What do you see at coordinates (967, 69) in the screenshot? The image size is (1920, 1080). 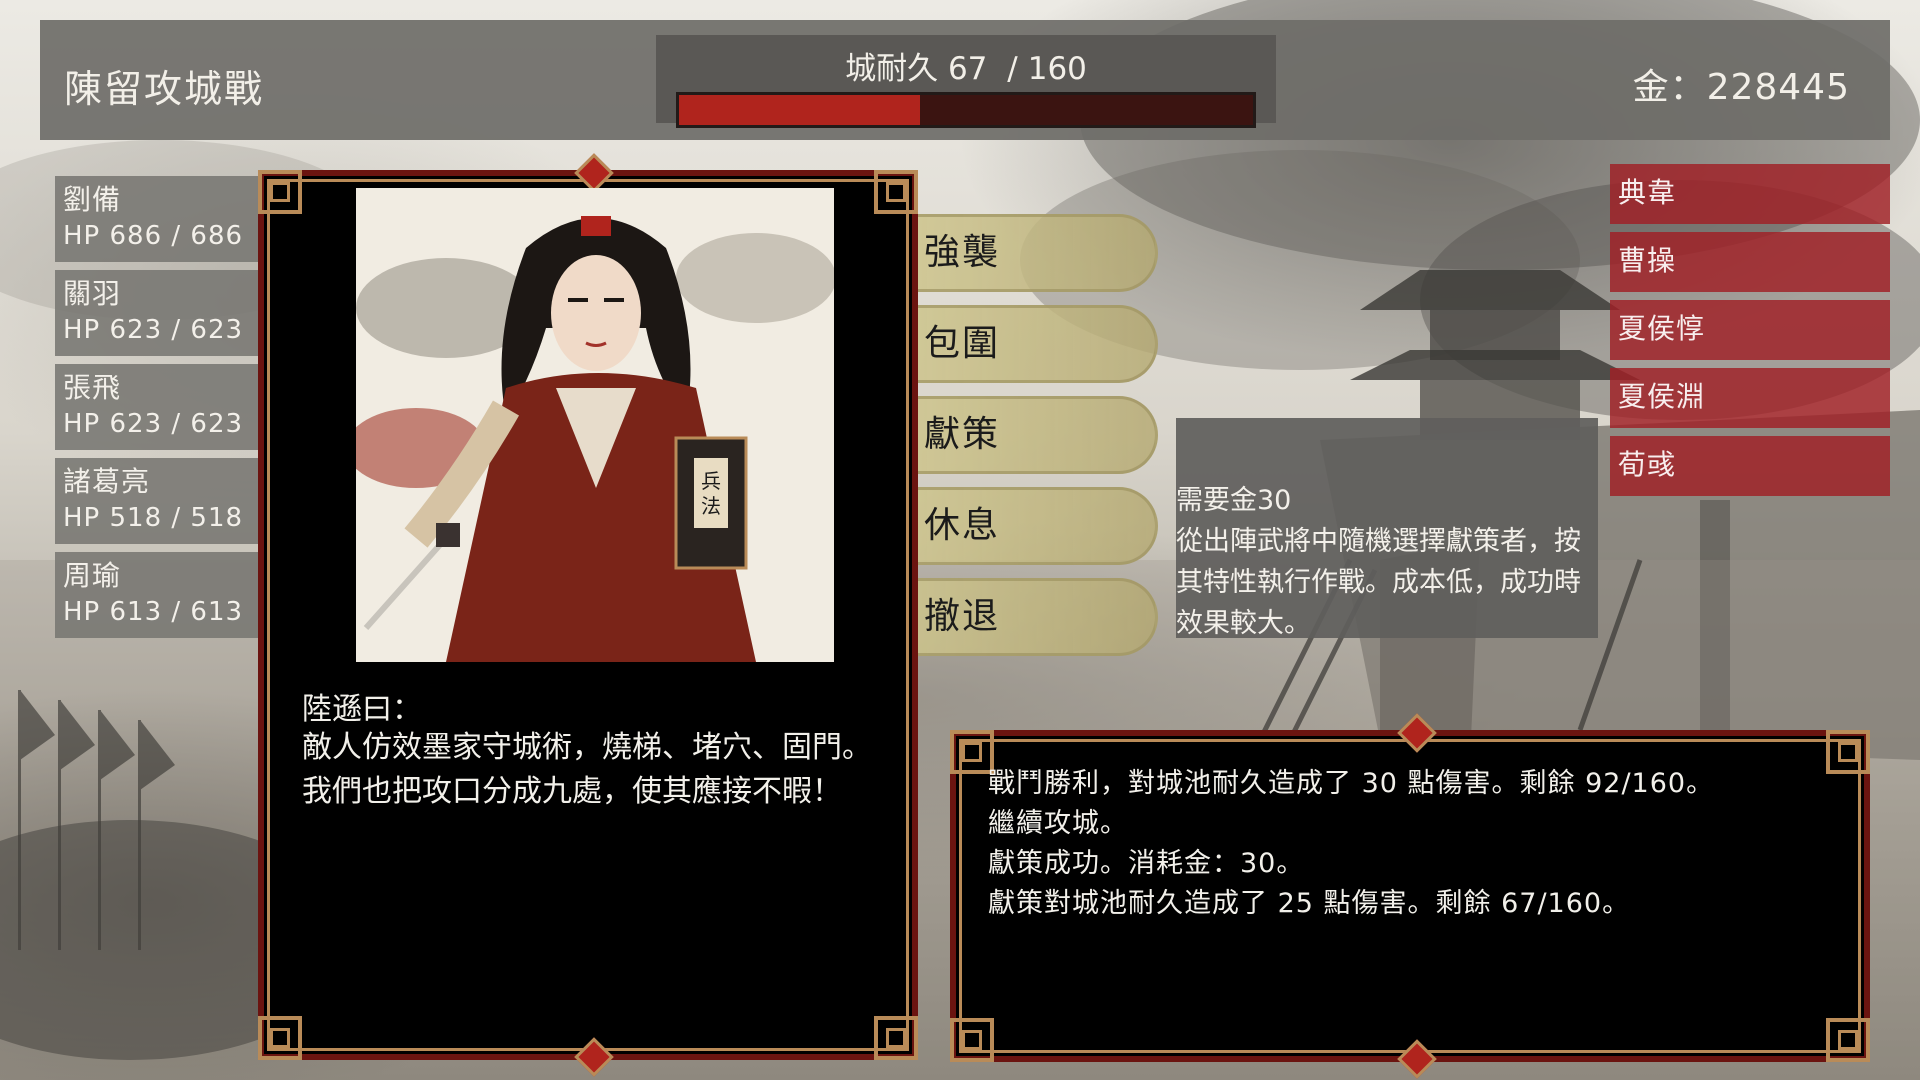 I see `durability-current: 67` at bounding box center [967, 69].